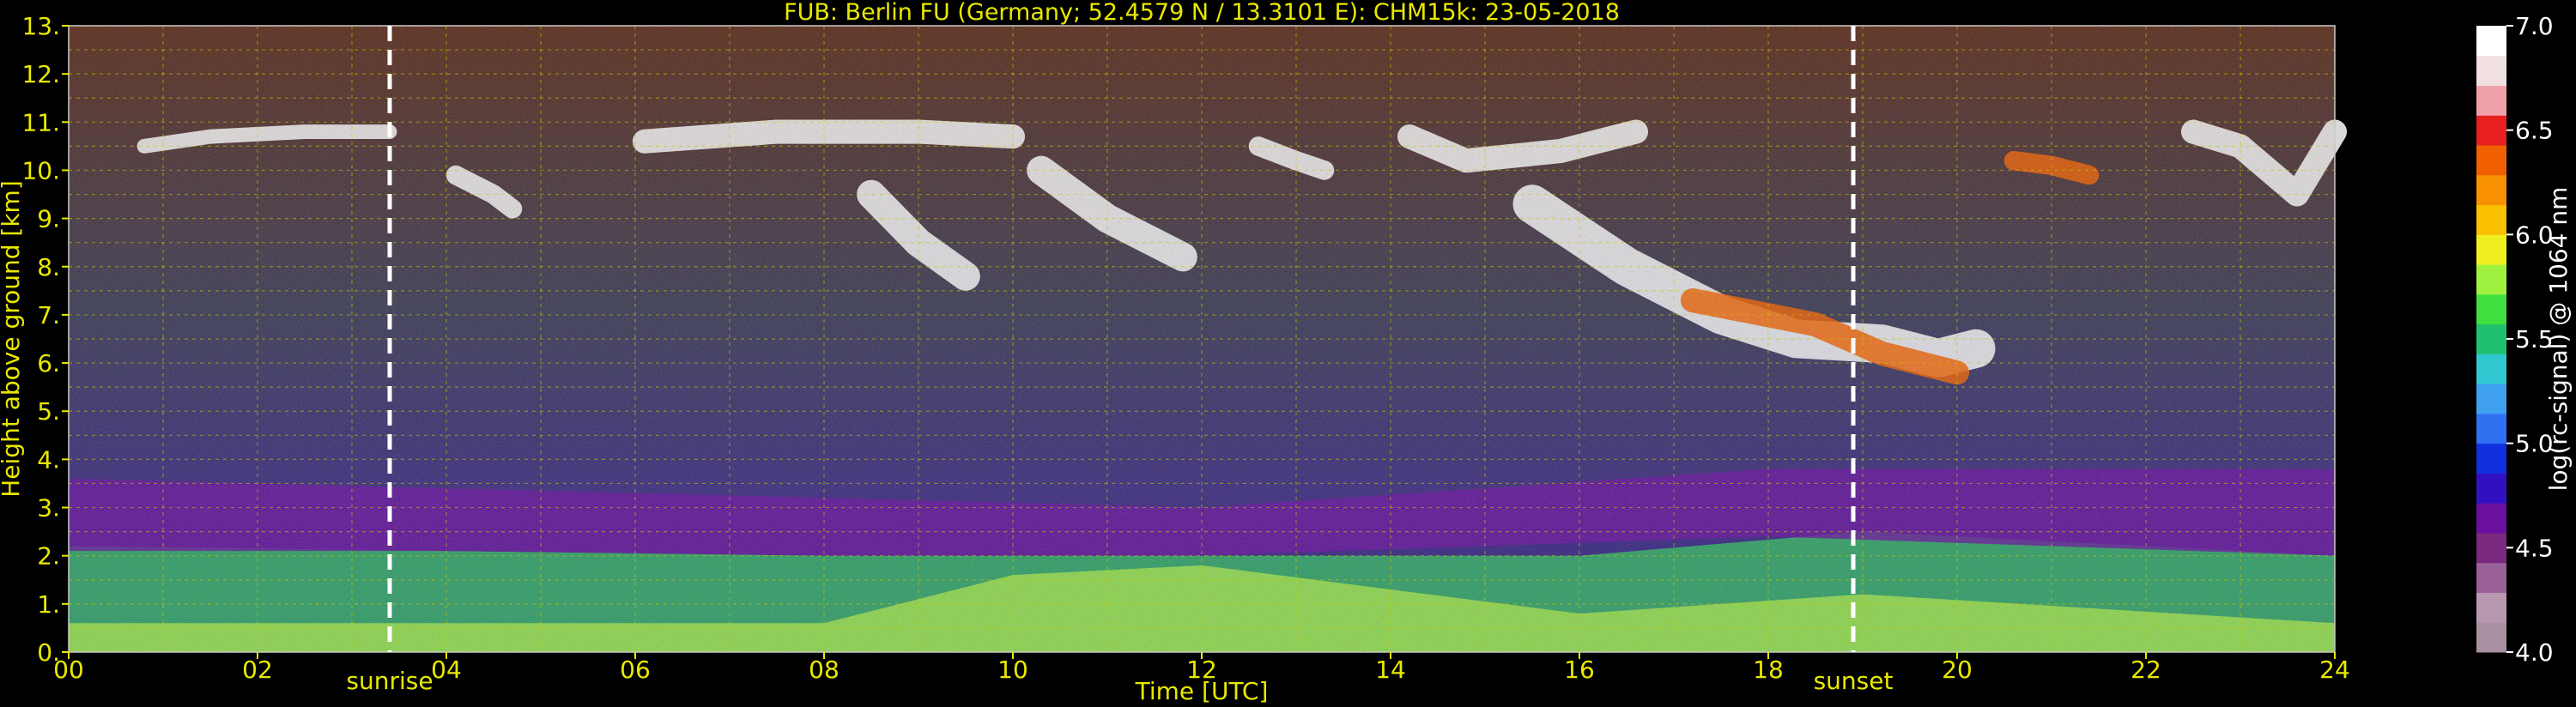 This screenshot has width=2576, height=707. Describe the element at coordinates (2534, 548) in the screenshot. I see `colorbar-tick-label: 4.5` at that location.